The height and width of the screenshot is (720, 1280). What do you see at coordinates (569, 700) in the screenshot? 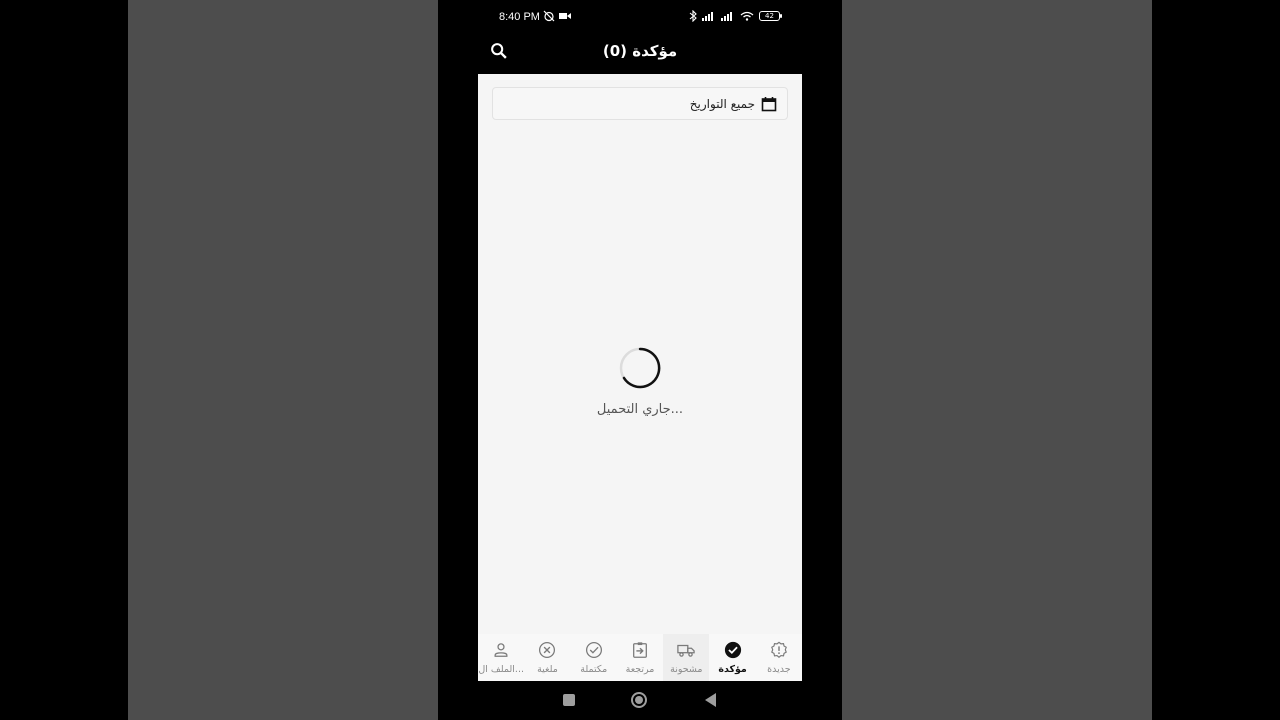
I see `recents-button` at bounding box center [569, 700].